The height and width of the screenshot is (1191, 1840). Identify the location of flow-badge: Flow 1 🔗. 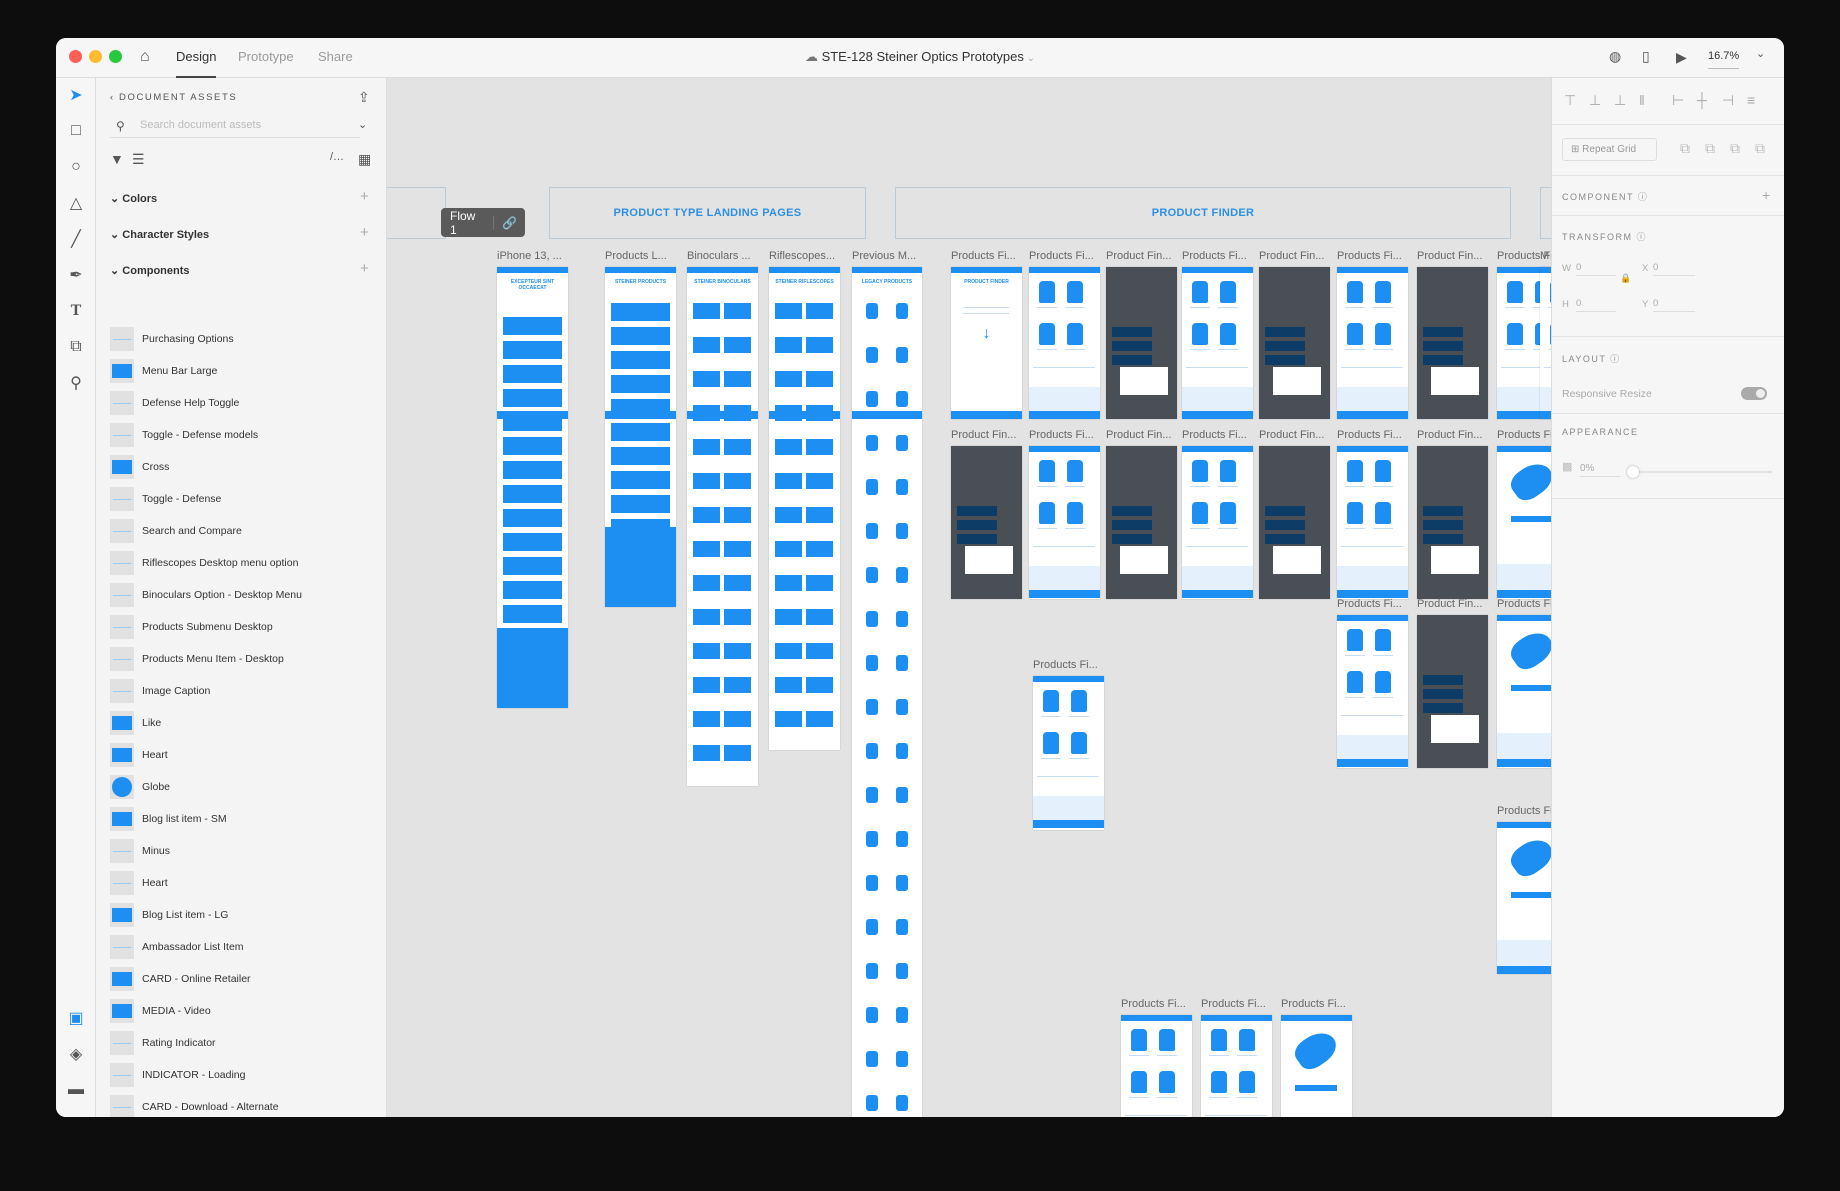
(483, 222).